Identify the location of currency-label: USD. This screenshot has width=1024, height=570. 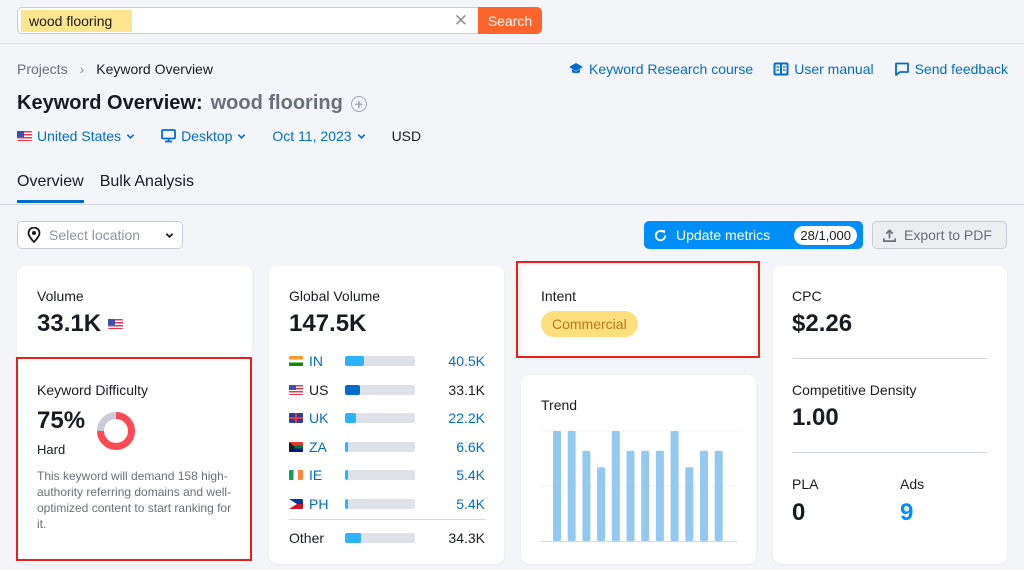
(406, 136).